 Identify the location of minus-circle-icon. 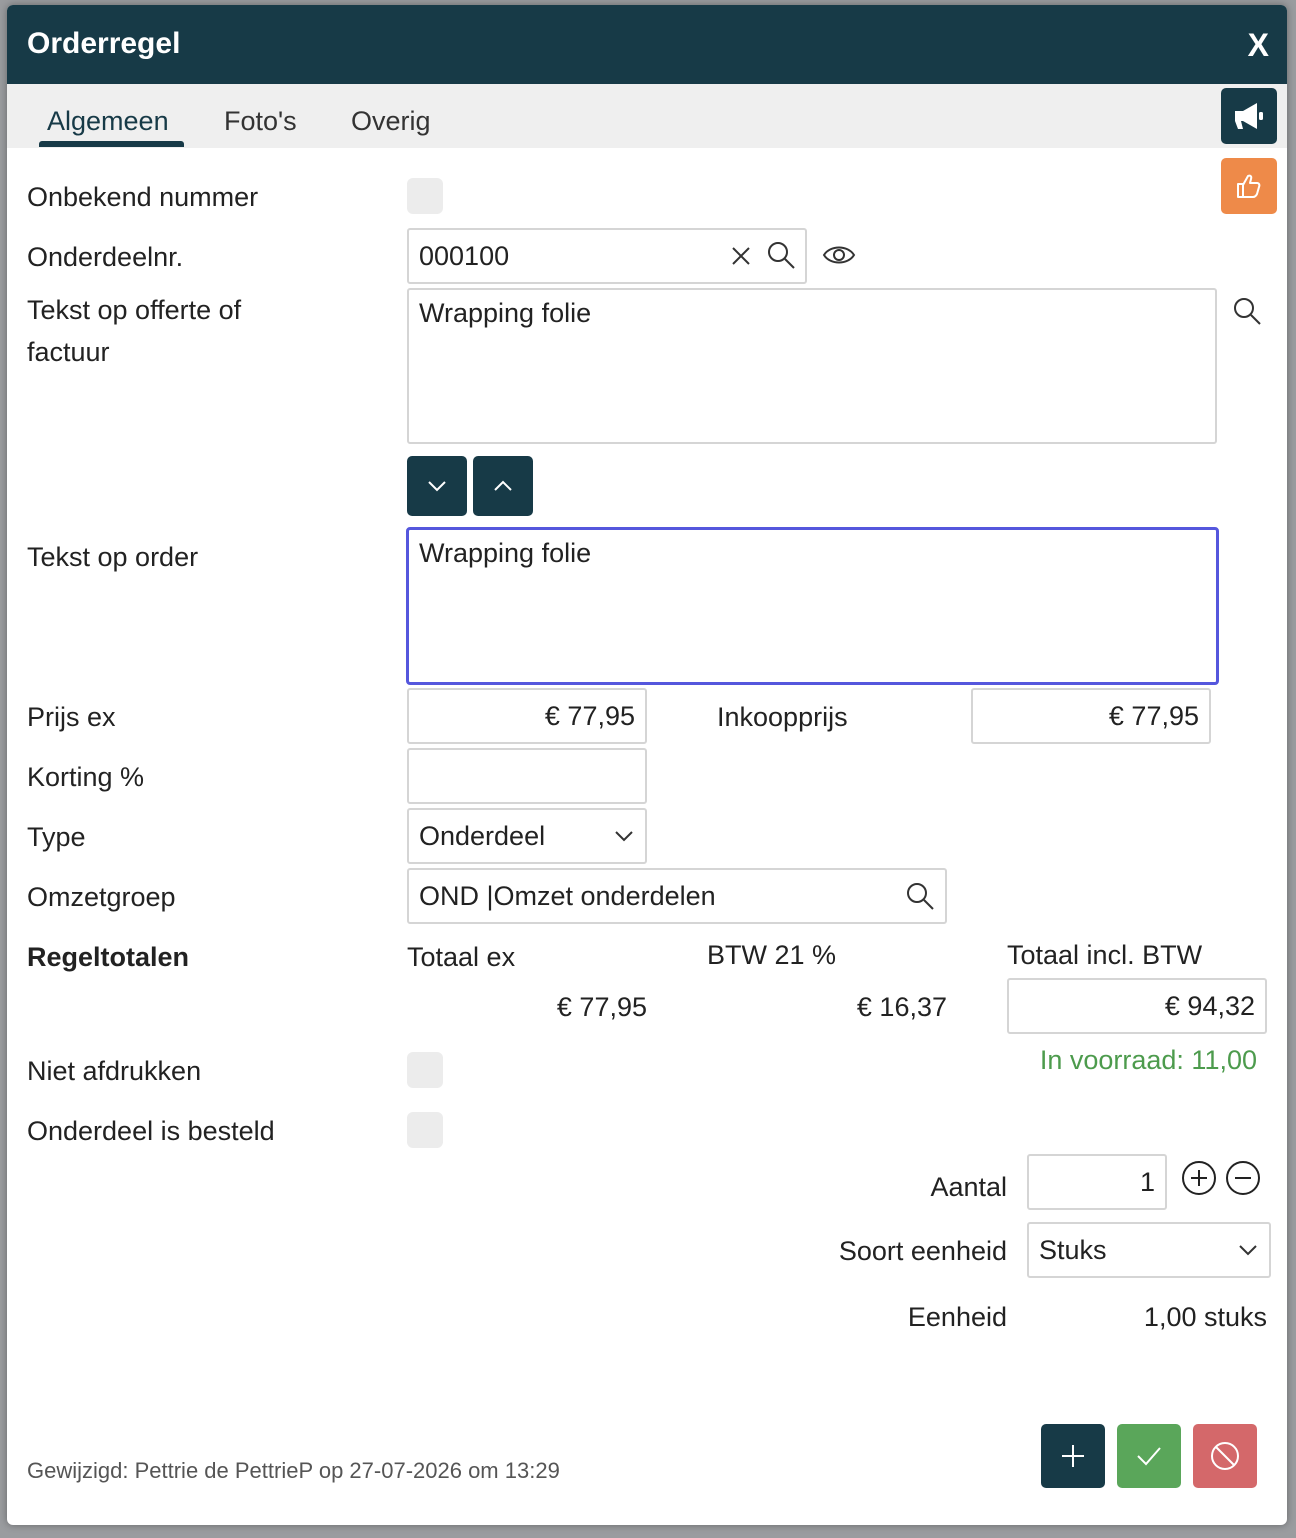
(1243, 1178).